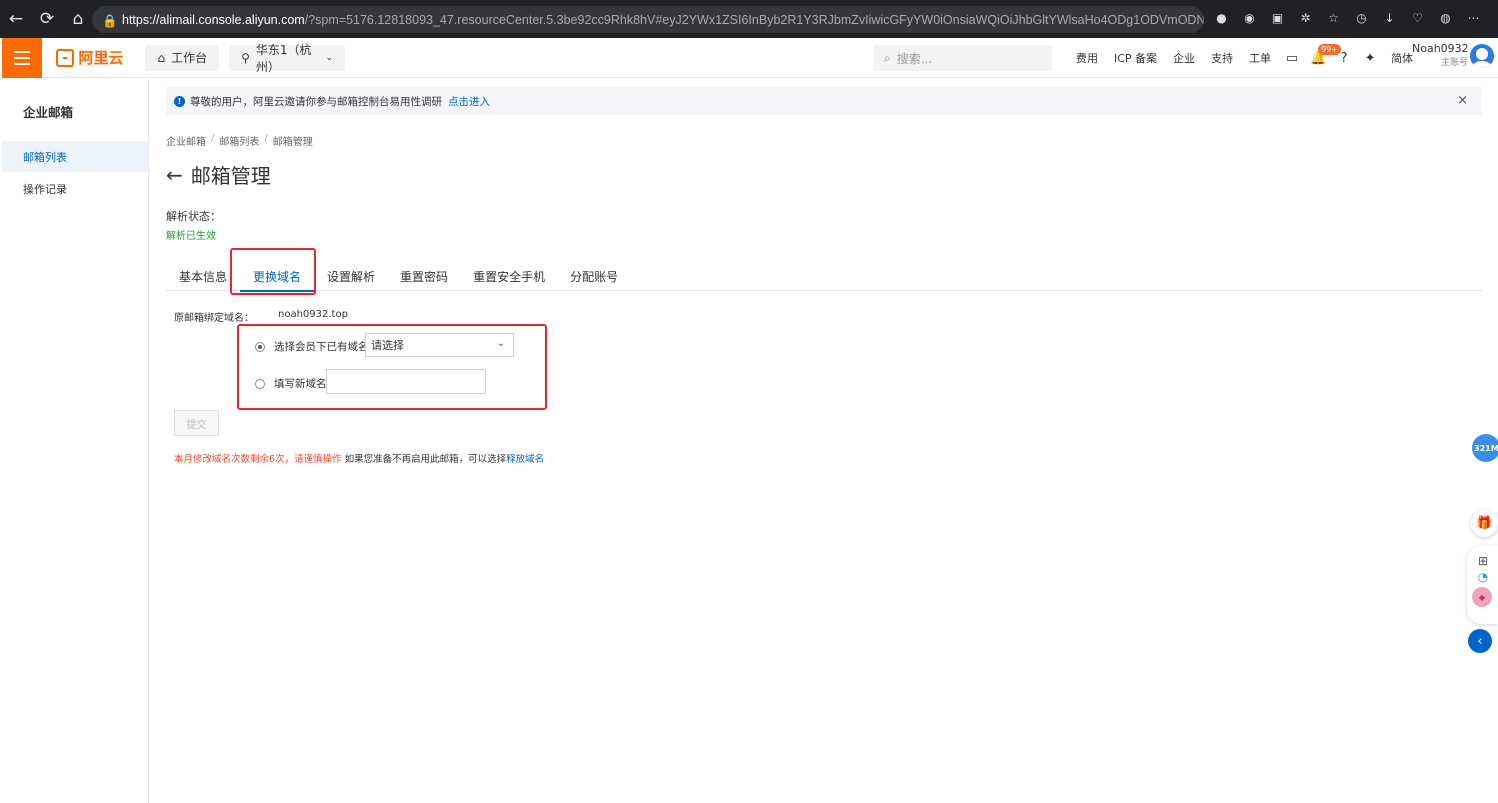 This screenshot has width=1498, height=803. What do you see at coordinates (1292, 58) in the screenshot?
I see `terminal-icon: ▭` at bounding box center [1292, 58].